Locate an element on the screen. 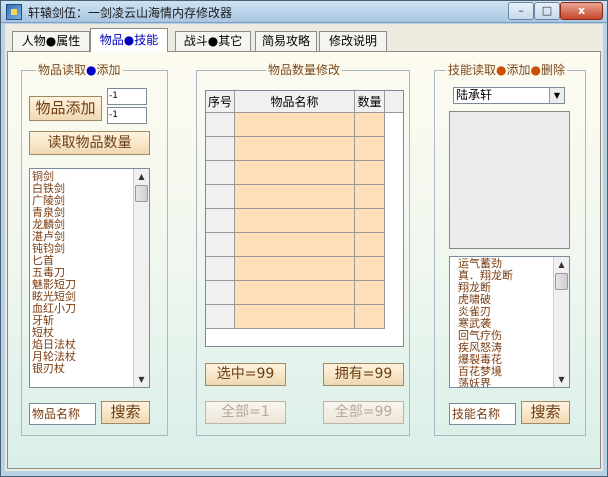  character-select: 陆承轩 ▼ is located at coordinates (509, 95).